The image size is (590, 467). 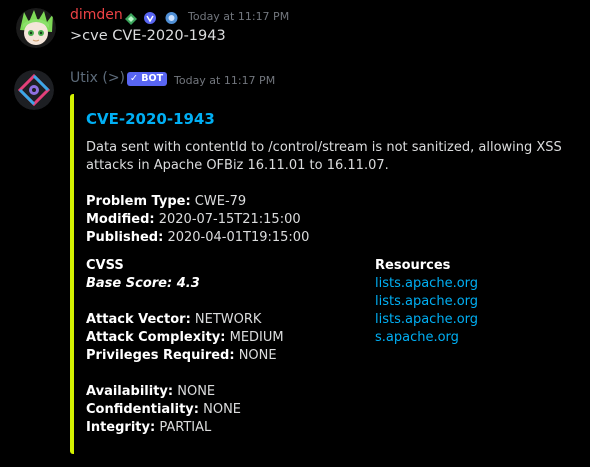 What do you see at coordinates (148, 36) in the screenshot?
I see `user-message-text: >cve CVE-2020-1943` at bounding box center [148, 36].